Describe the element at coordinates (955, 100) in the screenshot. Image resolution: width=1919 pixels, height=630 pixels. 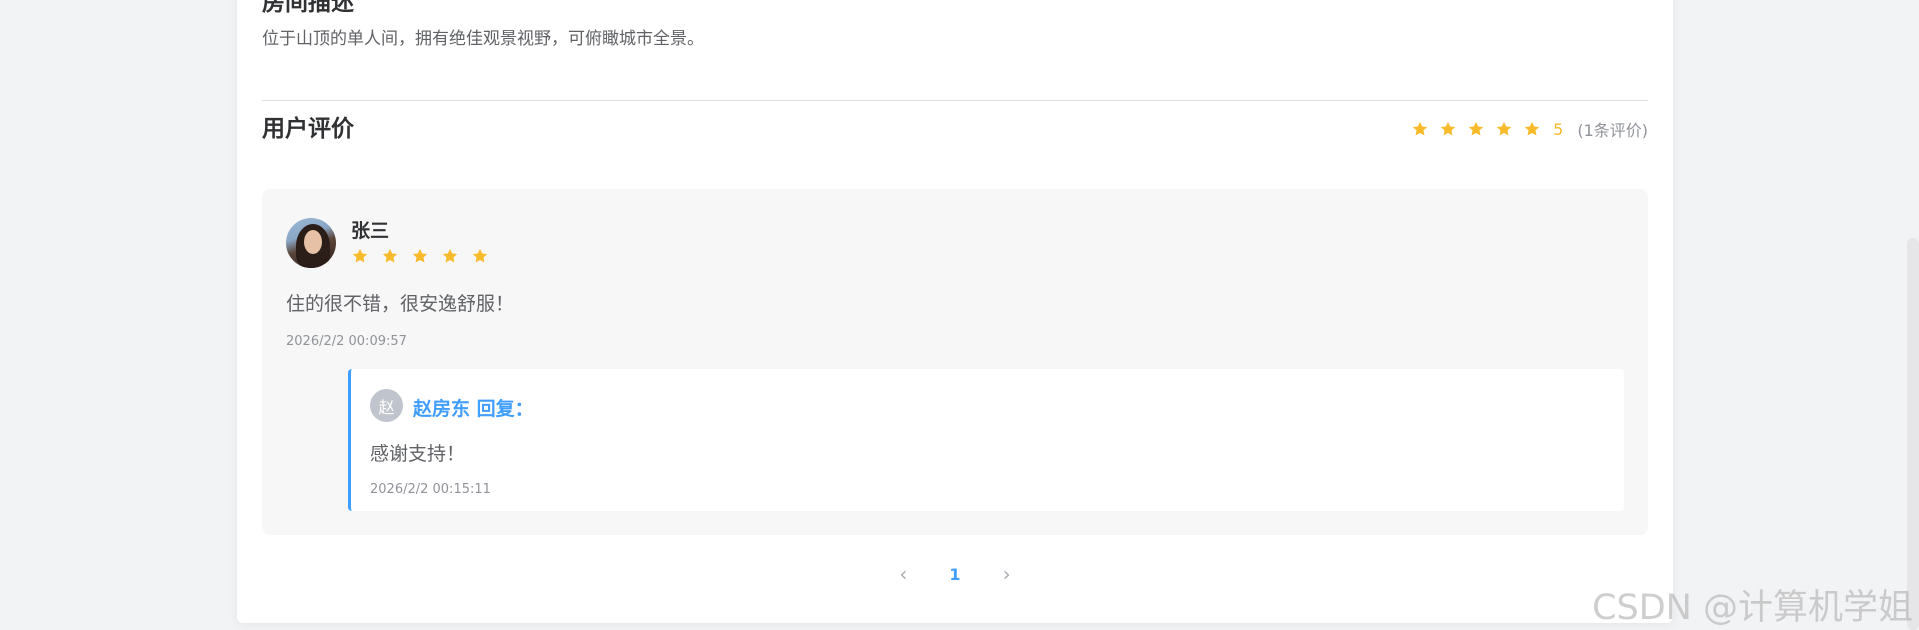
I see `section-divider` at that location.